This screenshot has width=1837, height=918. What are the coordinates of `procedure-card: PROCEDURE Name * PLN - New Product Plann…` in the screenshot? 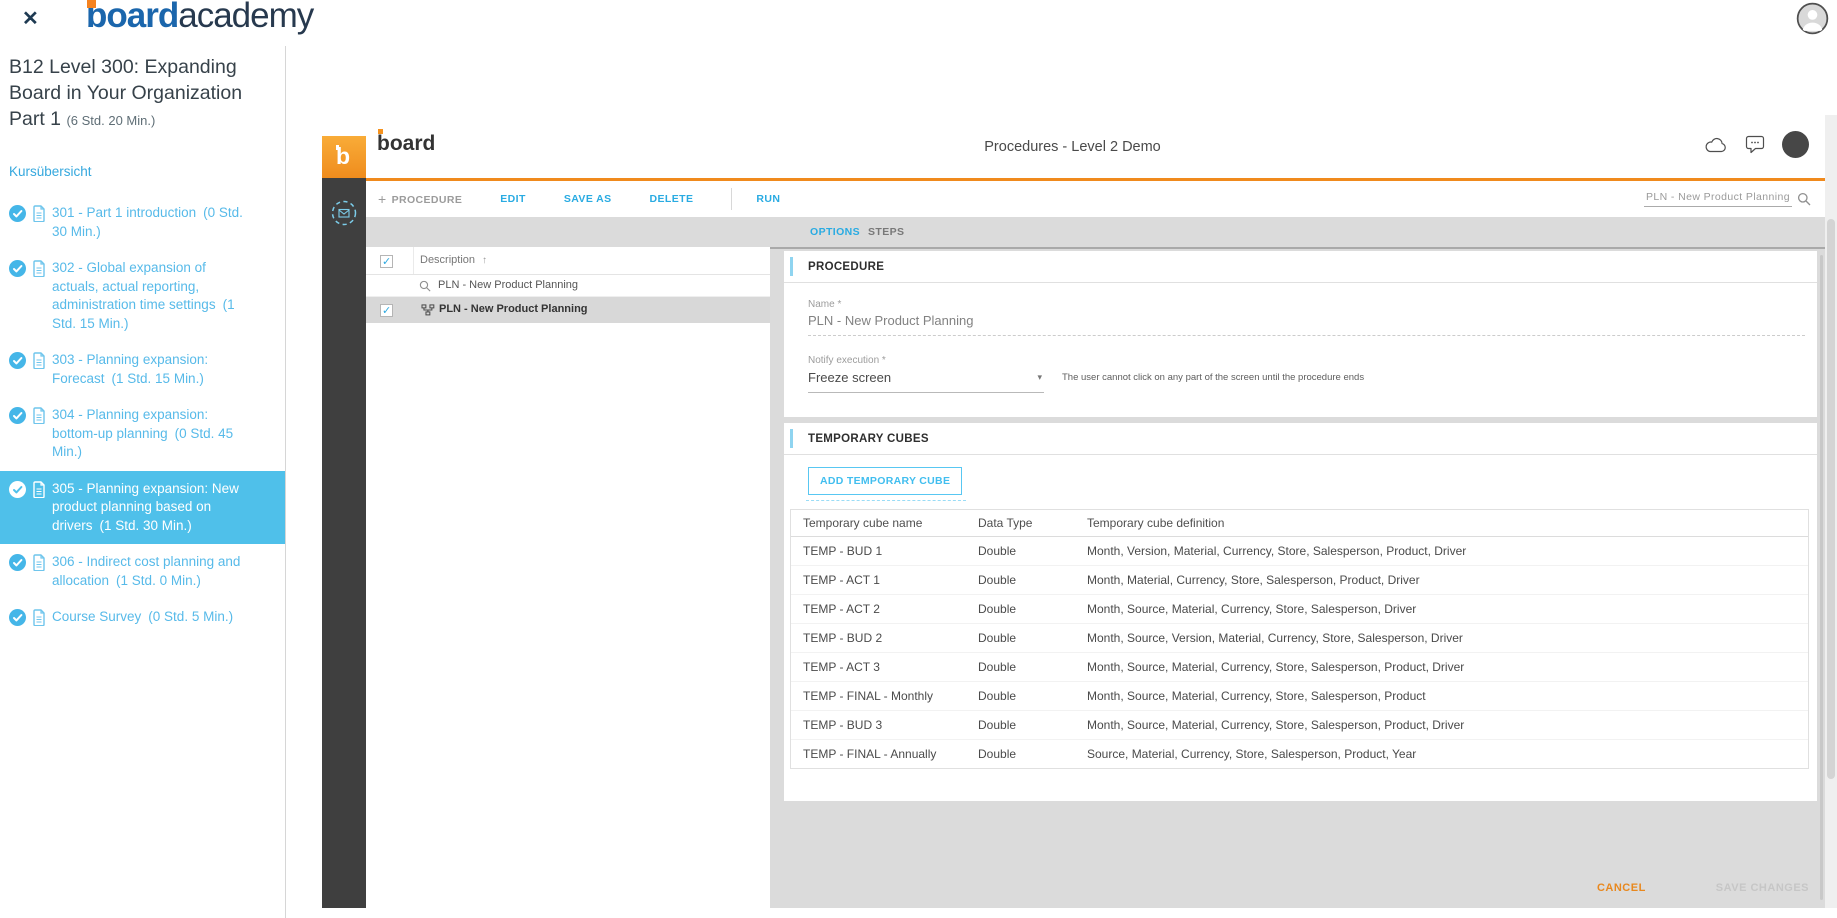 It's located at (1300, 334).